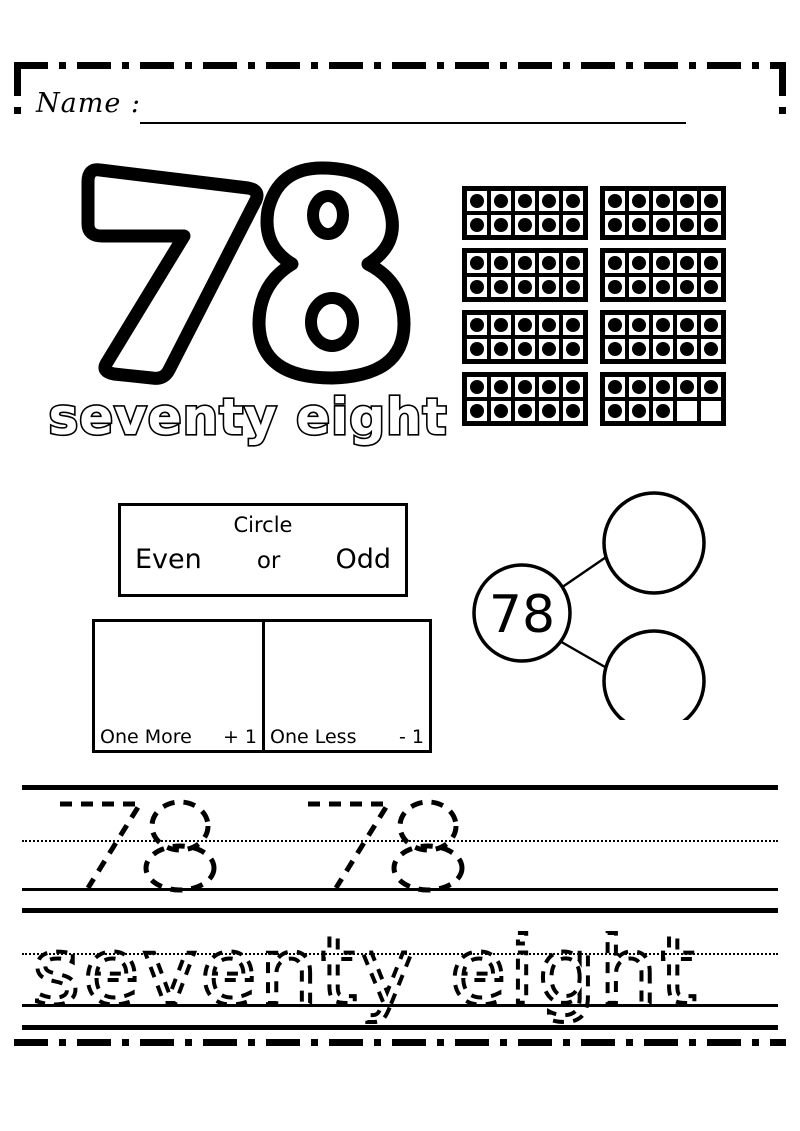 The width and height of the screenshot is (800, 1131). What do you see at coordinates (585, 571) in the screenshot?
I see `bond-link-top` at bounding box center [585, 571].